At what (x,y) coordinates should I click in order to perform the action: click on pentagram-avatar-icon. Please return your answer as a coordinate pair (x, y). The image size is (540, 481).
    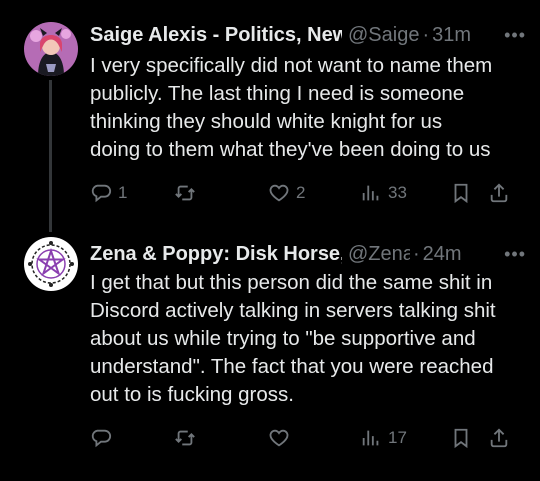
    Looking at the image, I should click on (51, 264).